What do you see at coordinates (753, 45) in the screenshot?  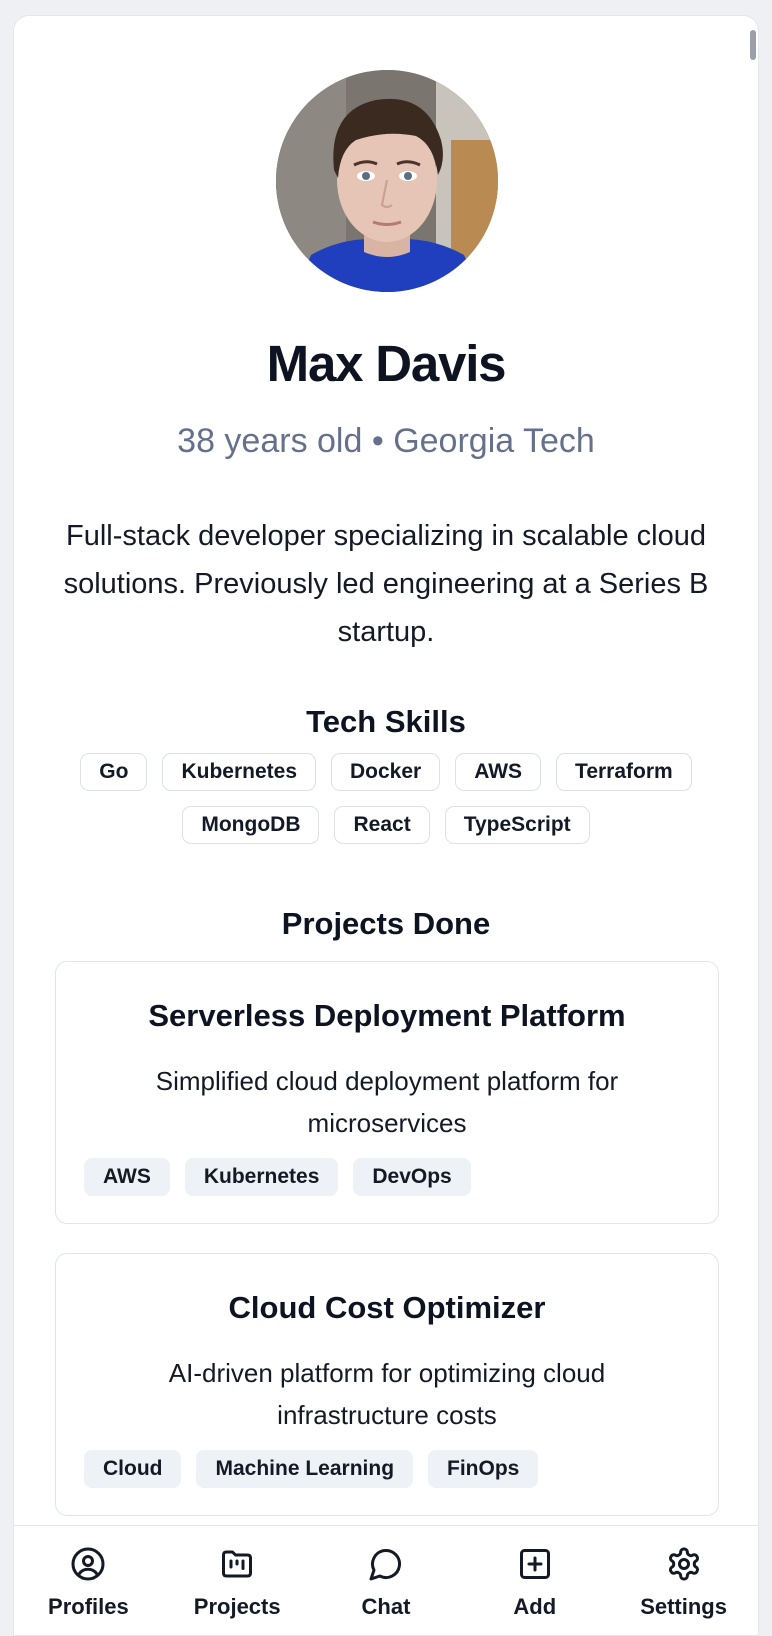 I see `scrollbar` at bounding box center [753, 45].